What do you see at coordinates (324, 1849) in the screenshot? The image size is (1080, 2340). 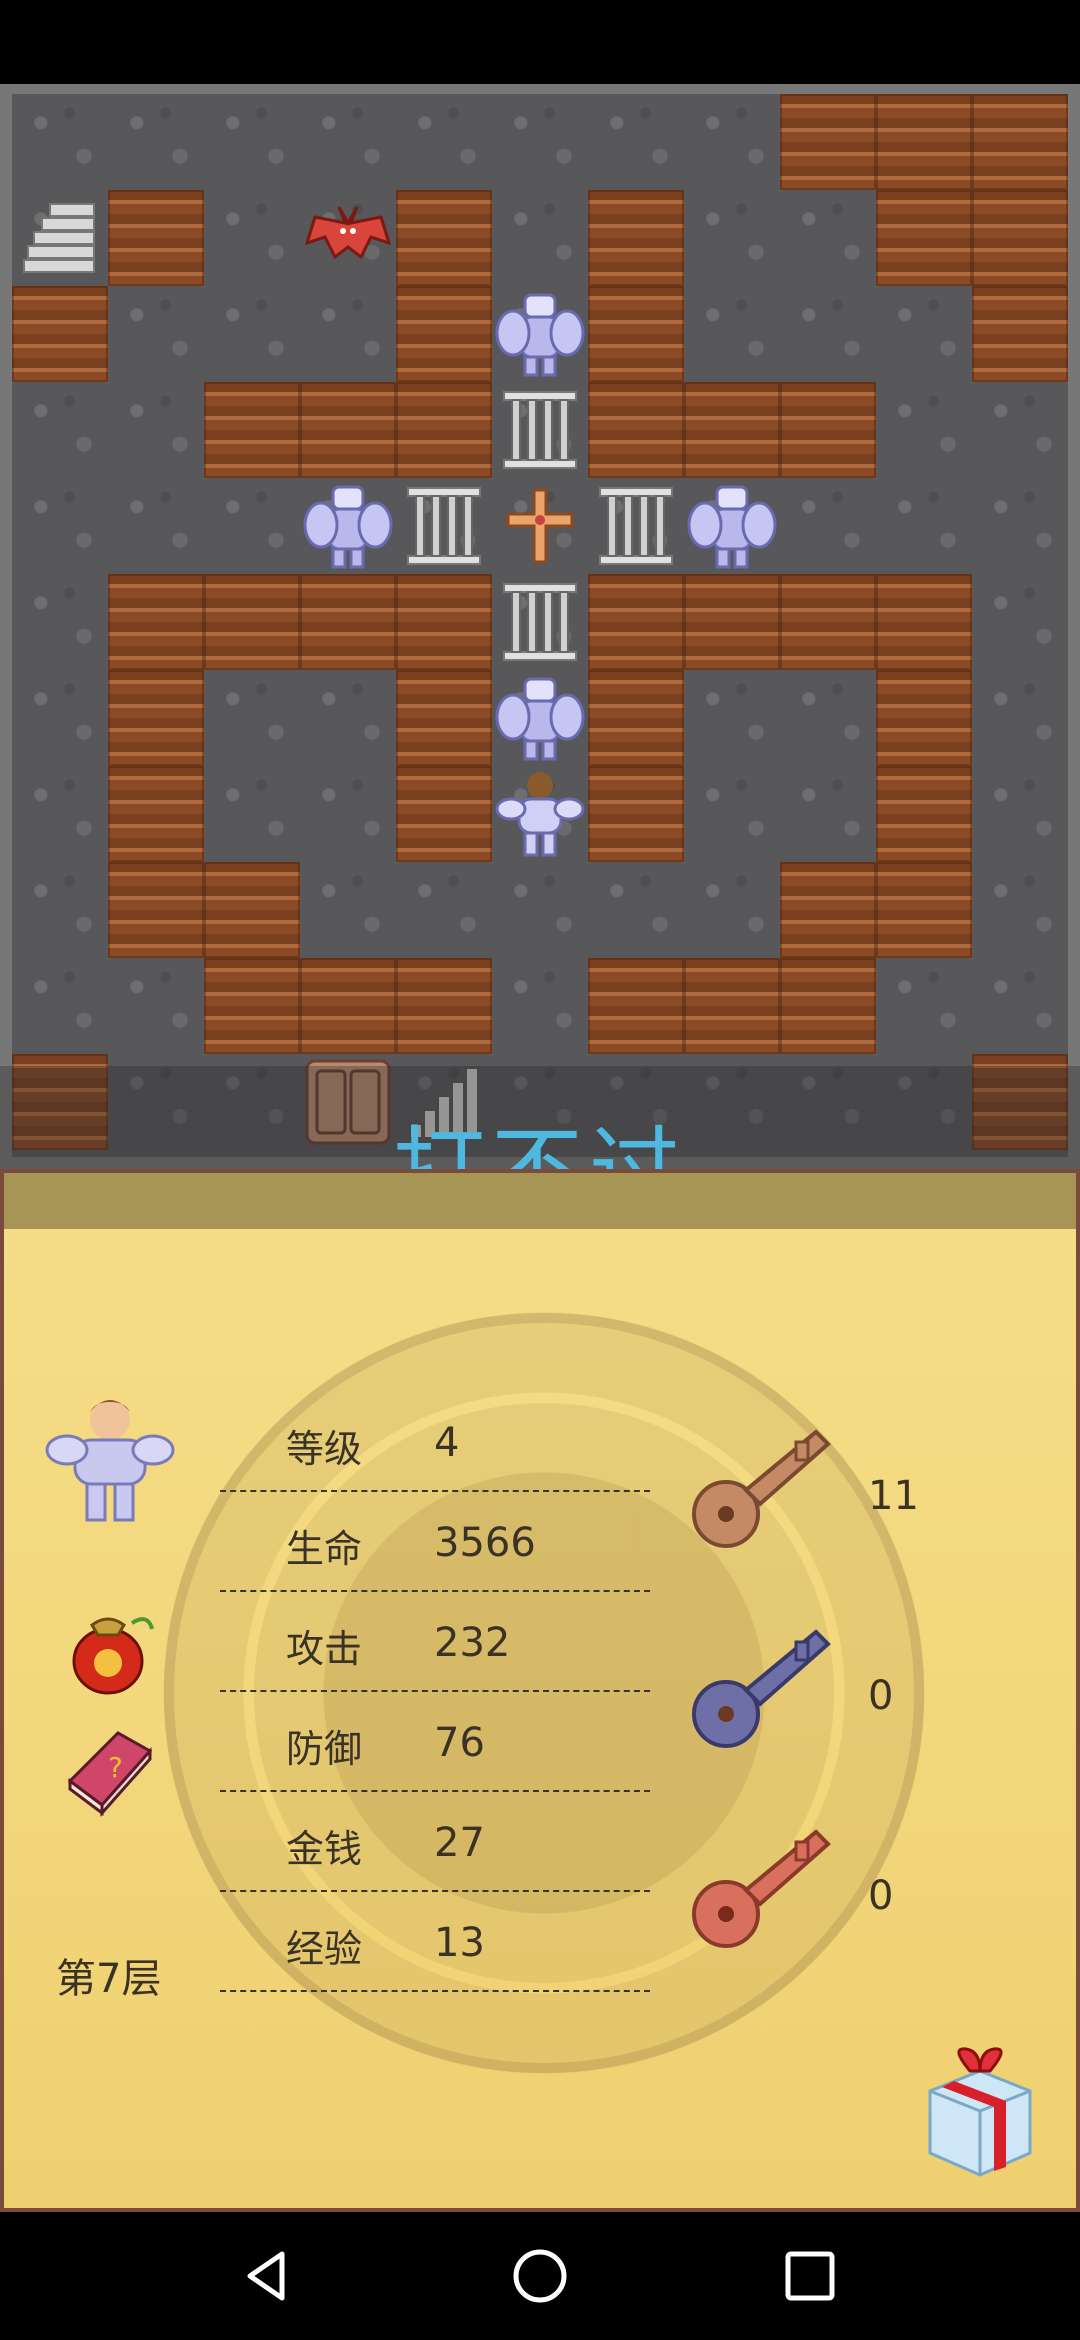 I see `gold-label: 金钱` at bounding box center [324, 1849].